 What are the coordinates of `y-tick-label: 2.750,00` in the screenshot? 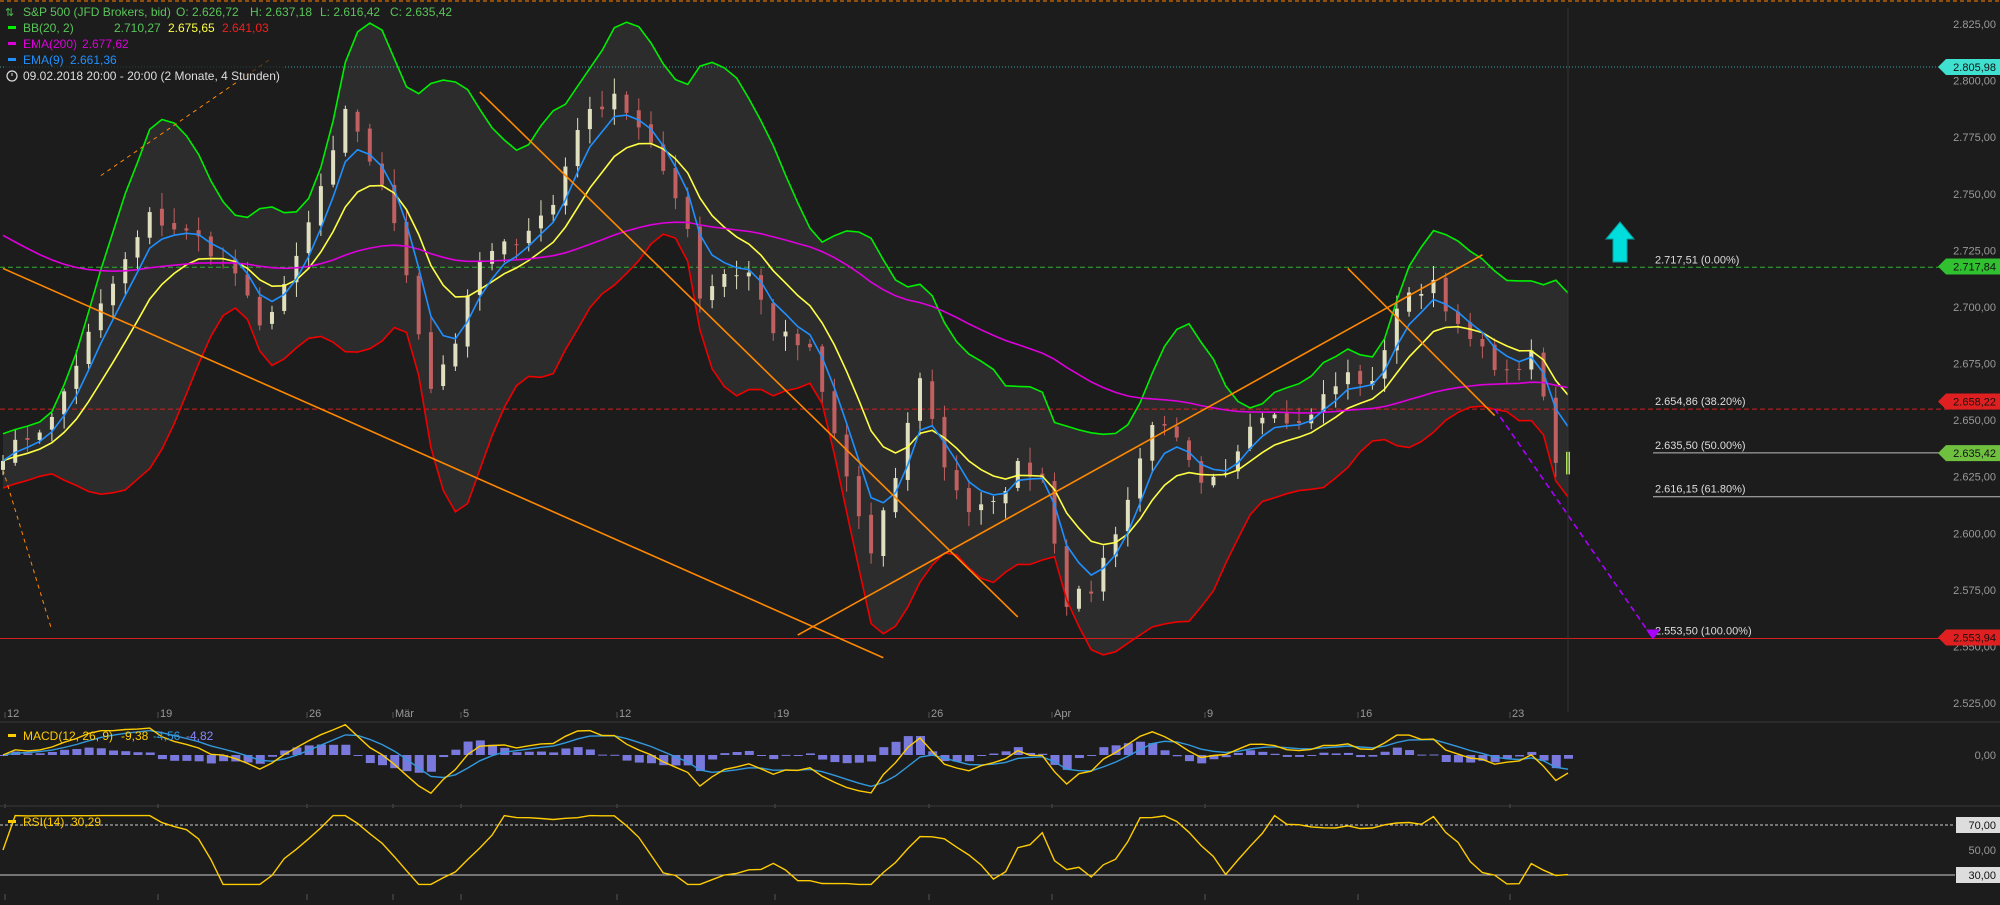 It's located at (1974, 195).